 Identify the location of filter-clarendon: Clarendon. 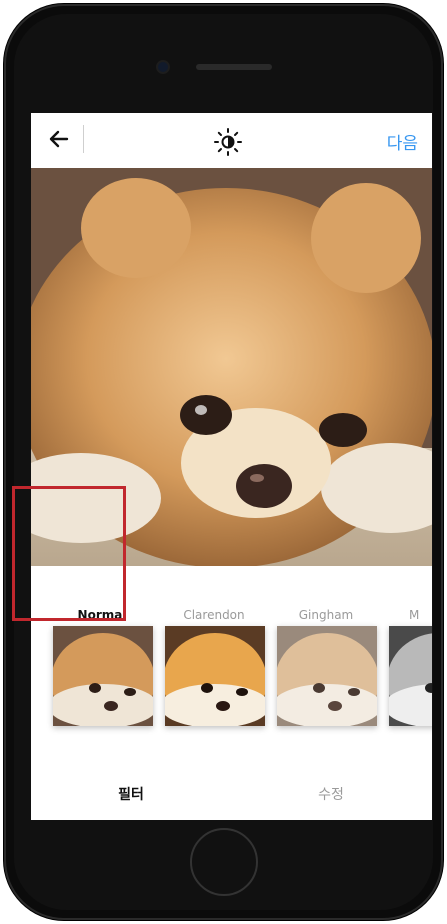
(214, 646).